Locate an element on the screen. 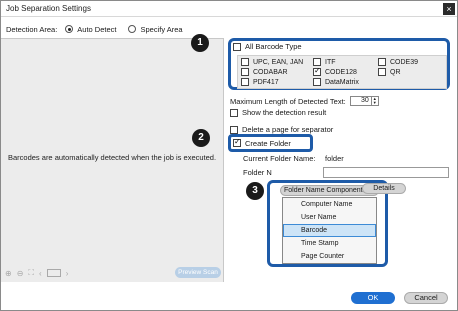  max-length-label: Maximum Length of Detected Text: is located at coordinates (288, 101).